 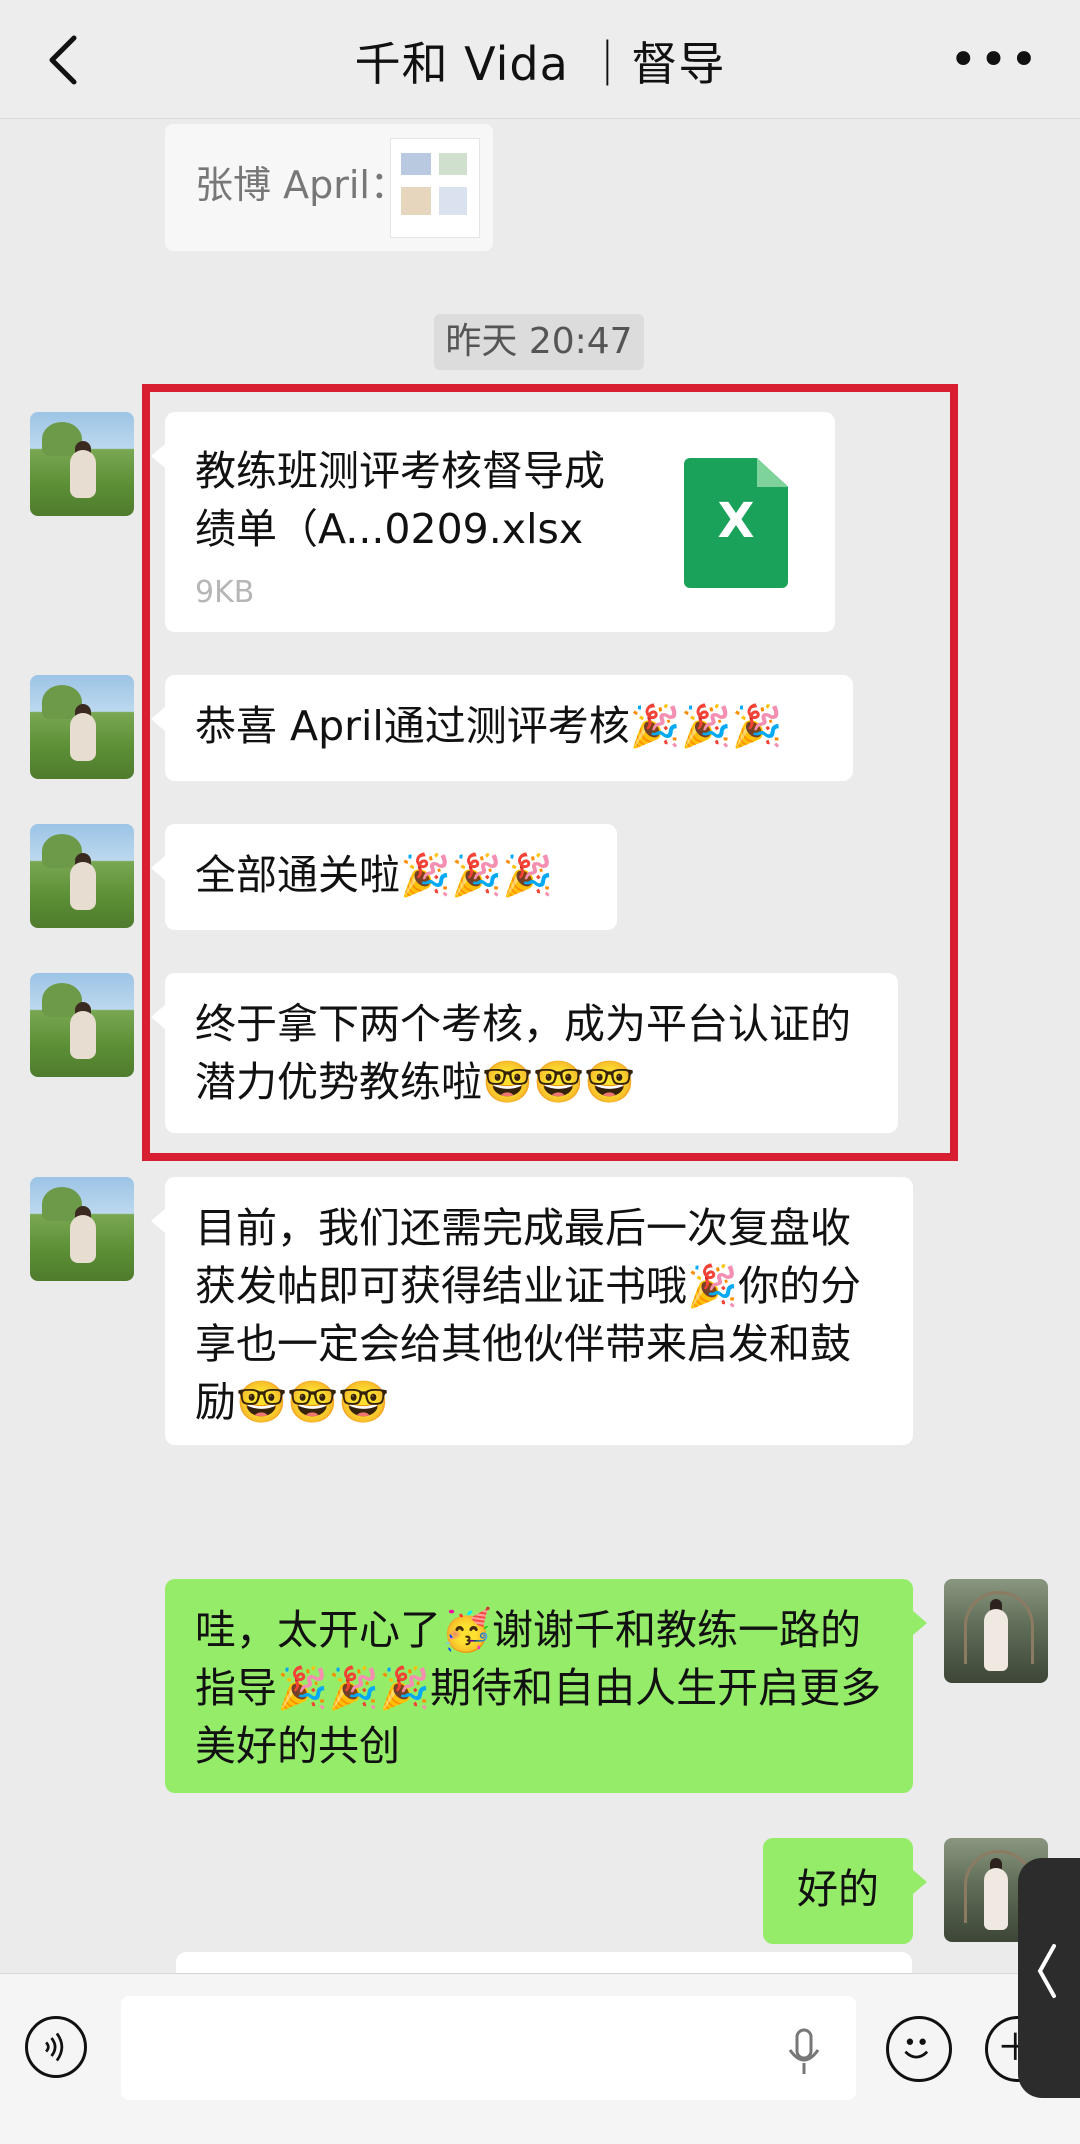 I want to click on my-text-message-bubble: 好的, so click(x=845, y=1891).